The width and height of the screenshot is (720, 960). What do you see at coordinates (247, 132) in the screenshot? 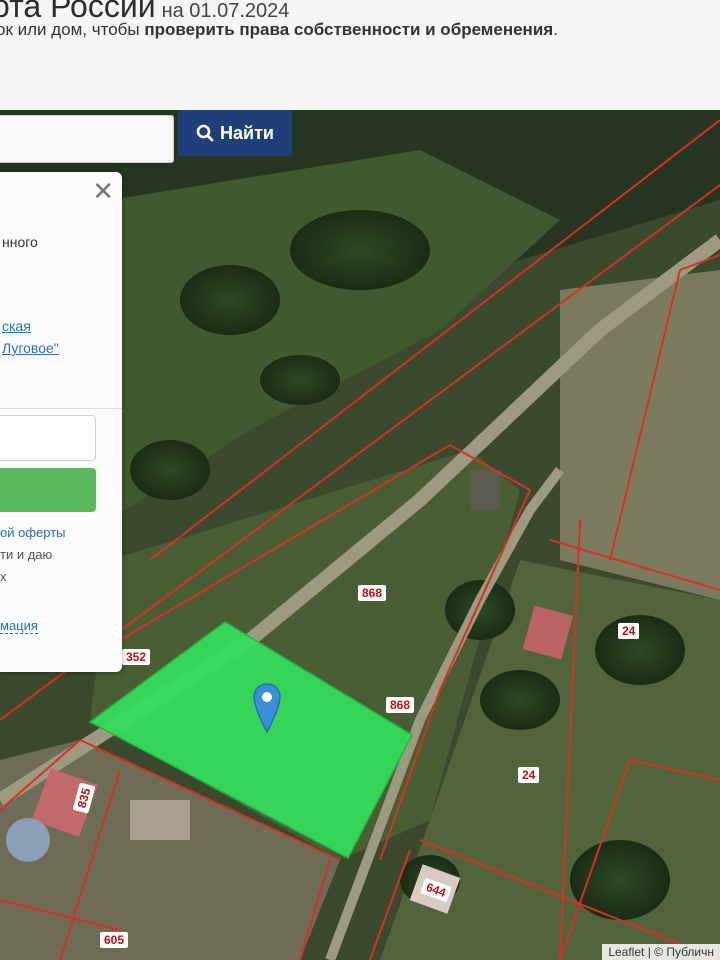
I see `search-button-label: Найти` at bounding box center [247, 132].